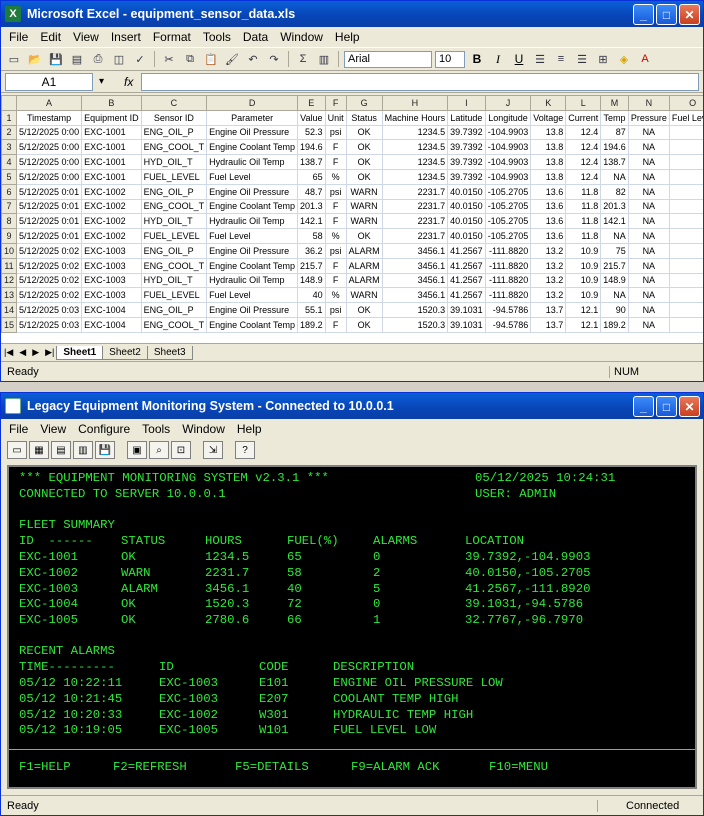  What do you see at coordinates (174, 117) in the screenshot?
I see `cell: Sensor ID` at bounding box center [174, 117].